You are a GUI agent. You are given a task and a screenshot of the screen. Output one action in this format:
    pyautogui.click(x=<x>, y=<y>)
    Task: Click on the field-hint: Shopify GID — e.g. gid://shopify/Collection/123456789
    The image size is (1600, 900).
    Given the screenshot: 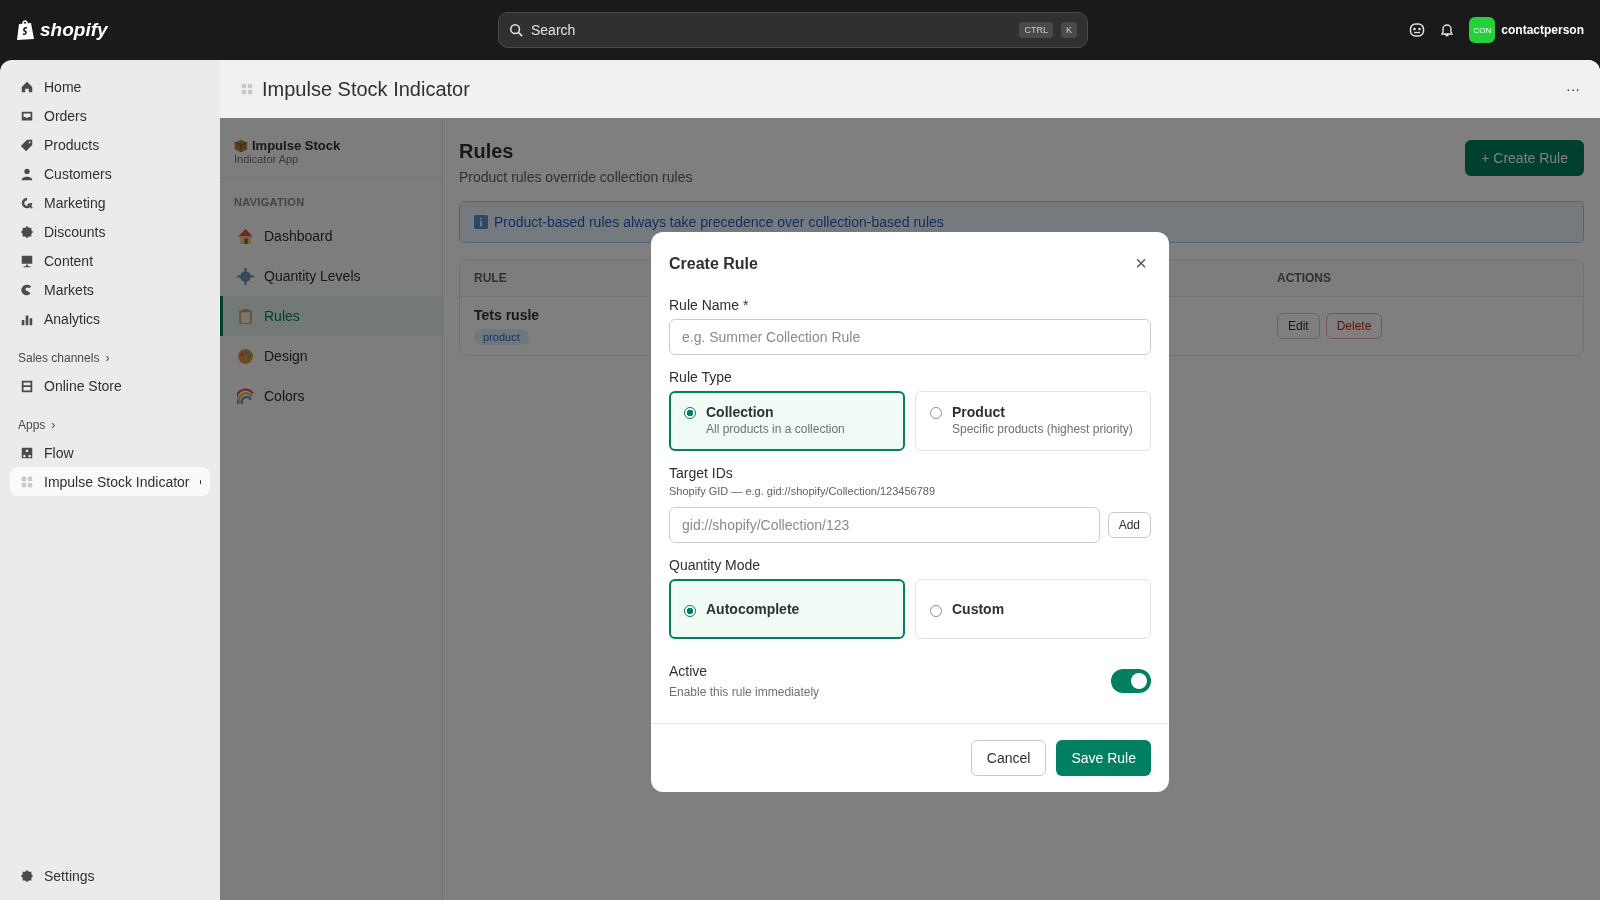 What is the action you would take?
    pyautogui.click(x=802, y=491)
    